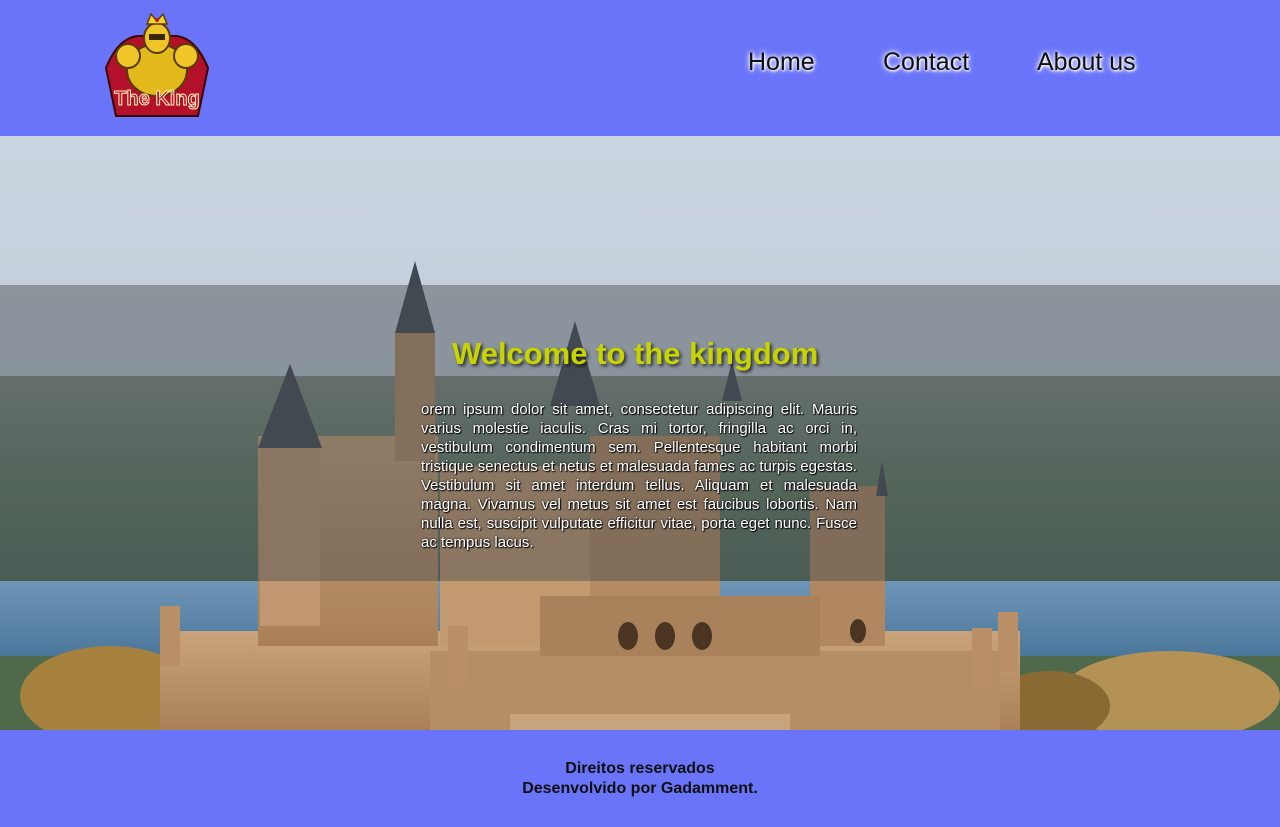  Describe the element at coordinates (640, 788) in the screenshot. I see `footer-credit: Desenvolvido por Gadamment.` at that location.